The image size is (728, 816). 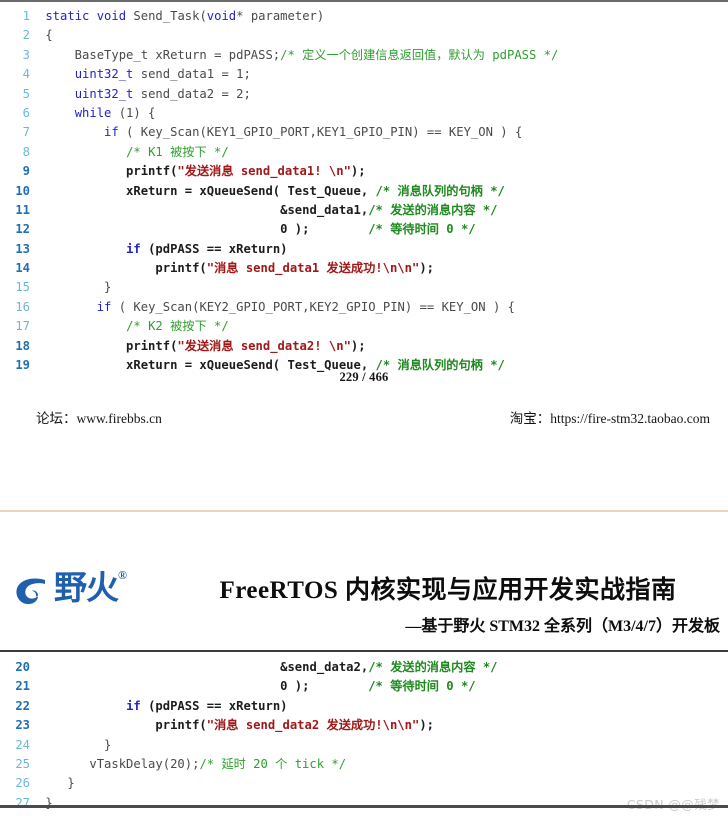 I want to click on code-line: 23 printf("消息 send_data2 发送成功!\n\n");, so click(x=364, y=725).